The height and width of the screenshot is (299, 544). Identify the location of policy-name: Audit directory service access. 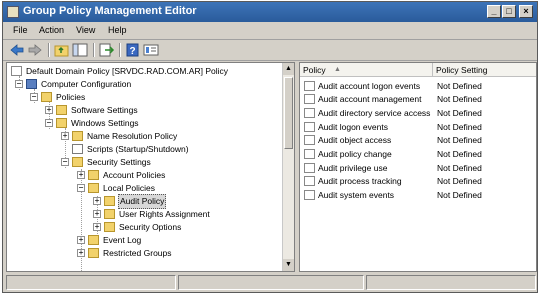
(374, 113).